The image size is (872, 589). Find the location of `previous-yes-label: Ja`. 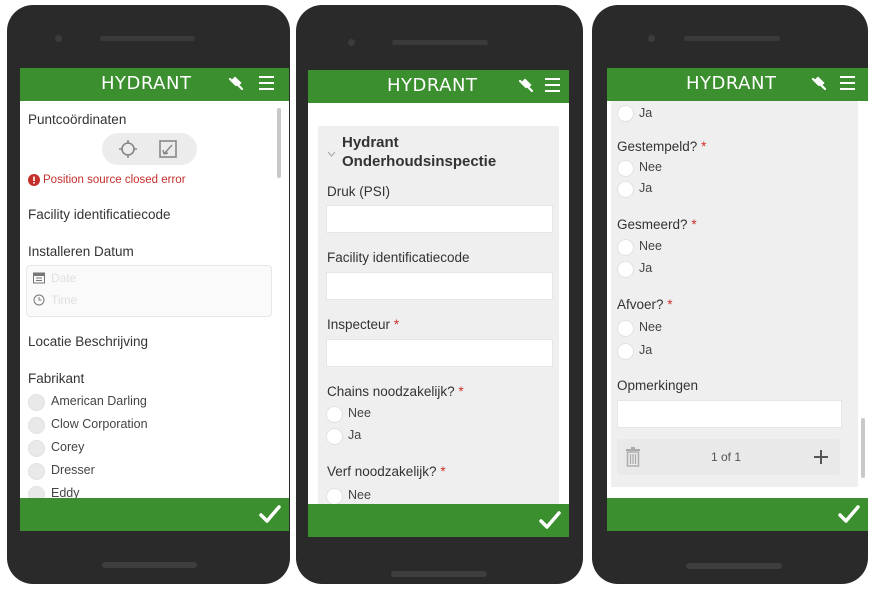

previous-yes-label: Ja is located at coordinates (646, 113).